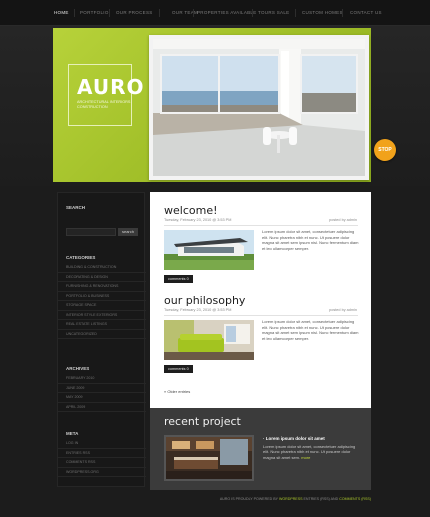 The width and height of the screenshot is (430, 517). I want to click on category-link: Real Estate Listings, so click(102, 325).